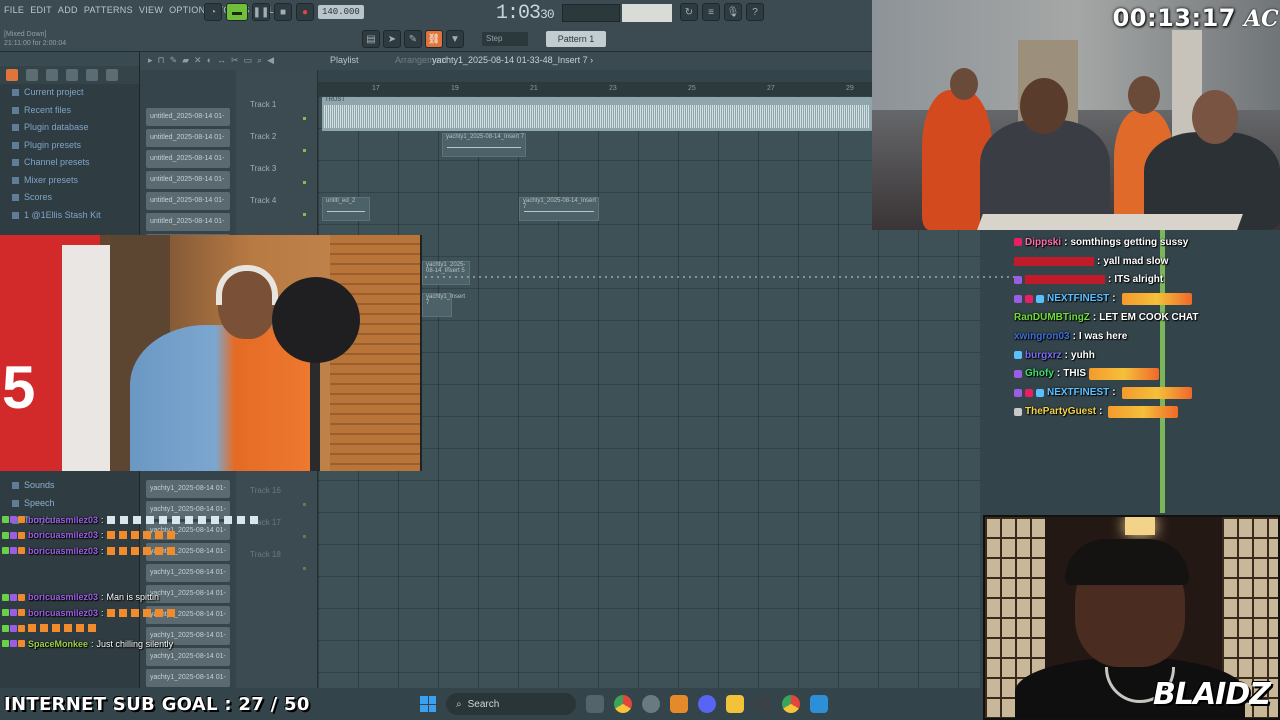 Image resolution: width=1280 pixels, height=720 pixels. What do you see at coordinates (1043, 355) in the screenshot?
I see `chat-username: burgxrz` at bounding box center [1043, 355].